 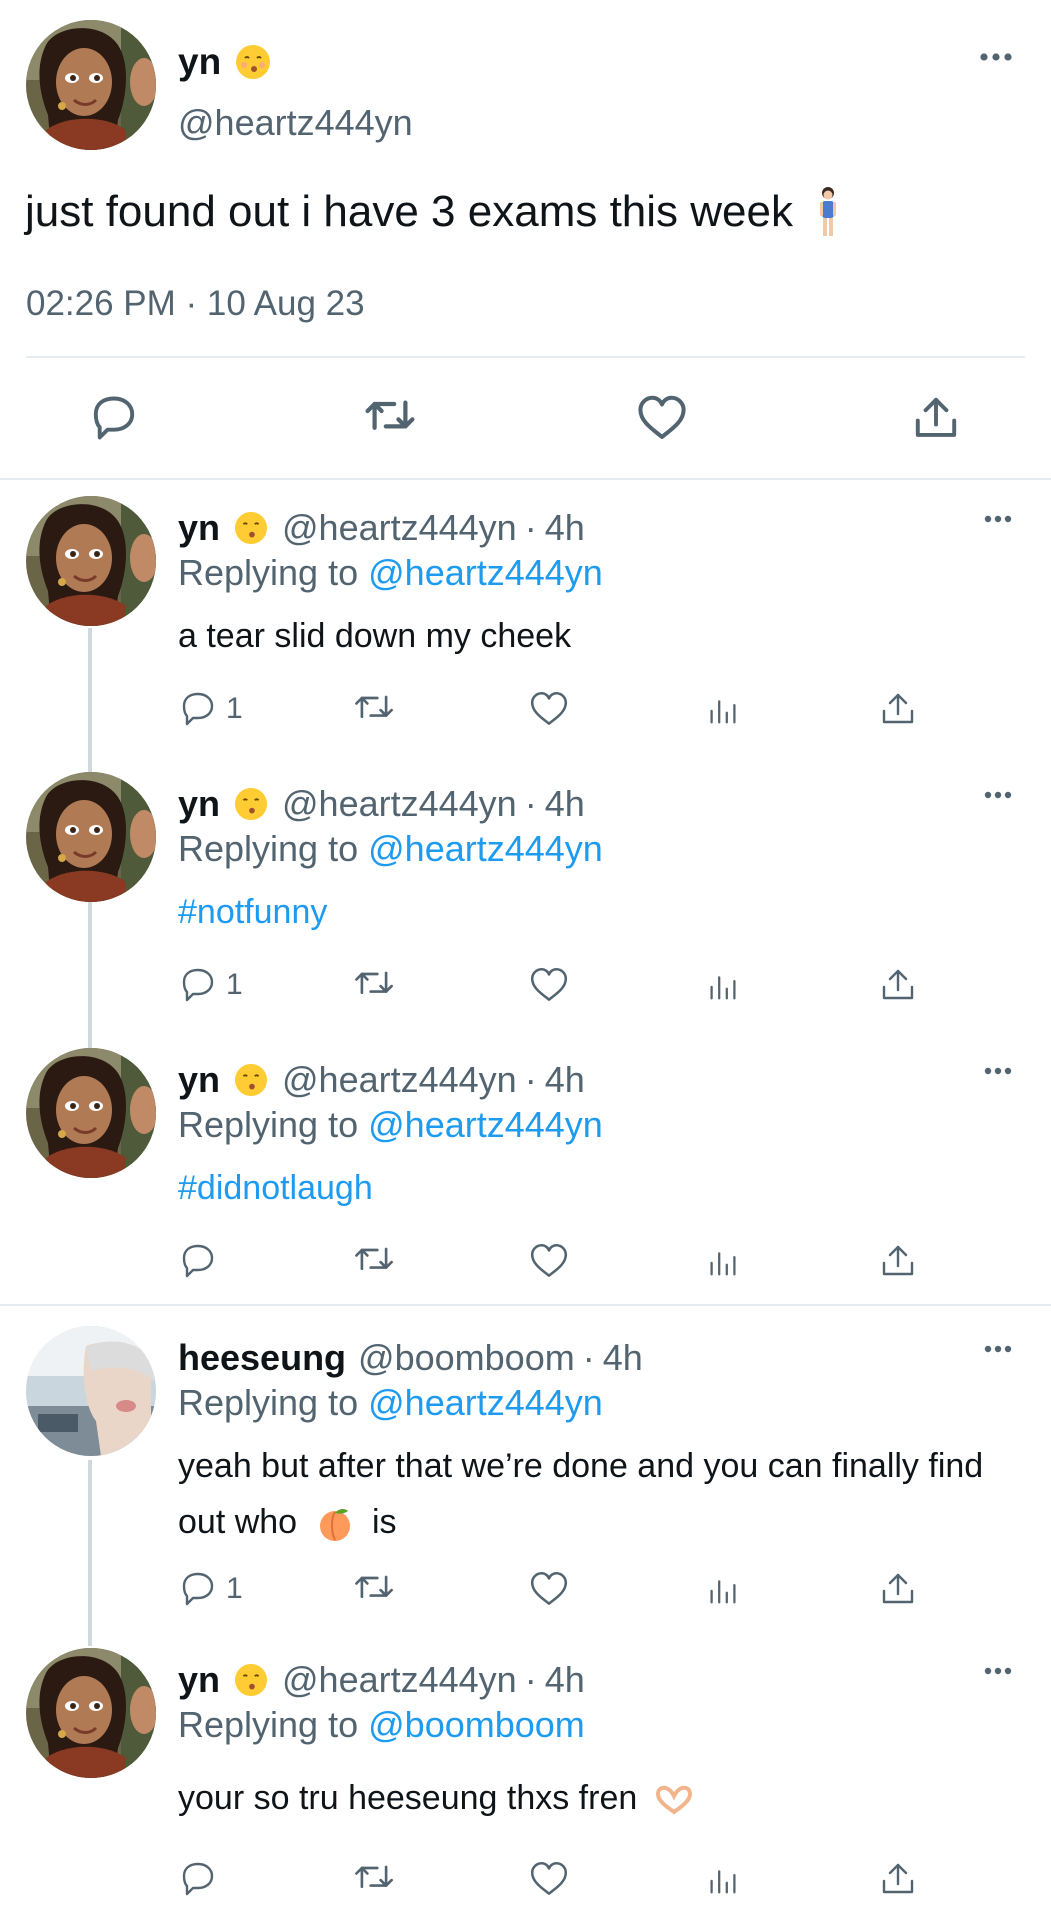 What do you see at coordinates (466, 1358) in the screenshot?
I see `user-handle: @boomboom` at bounding box center [466, 1358].